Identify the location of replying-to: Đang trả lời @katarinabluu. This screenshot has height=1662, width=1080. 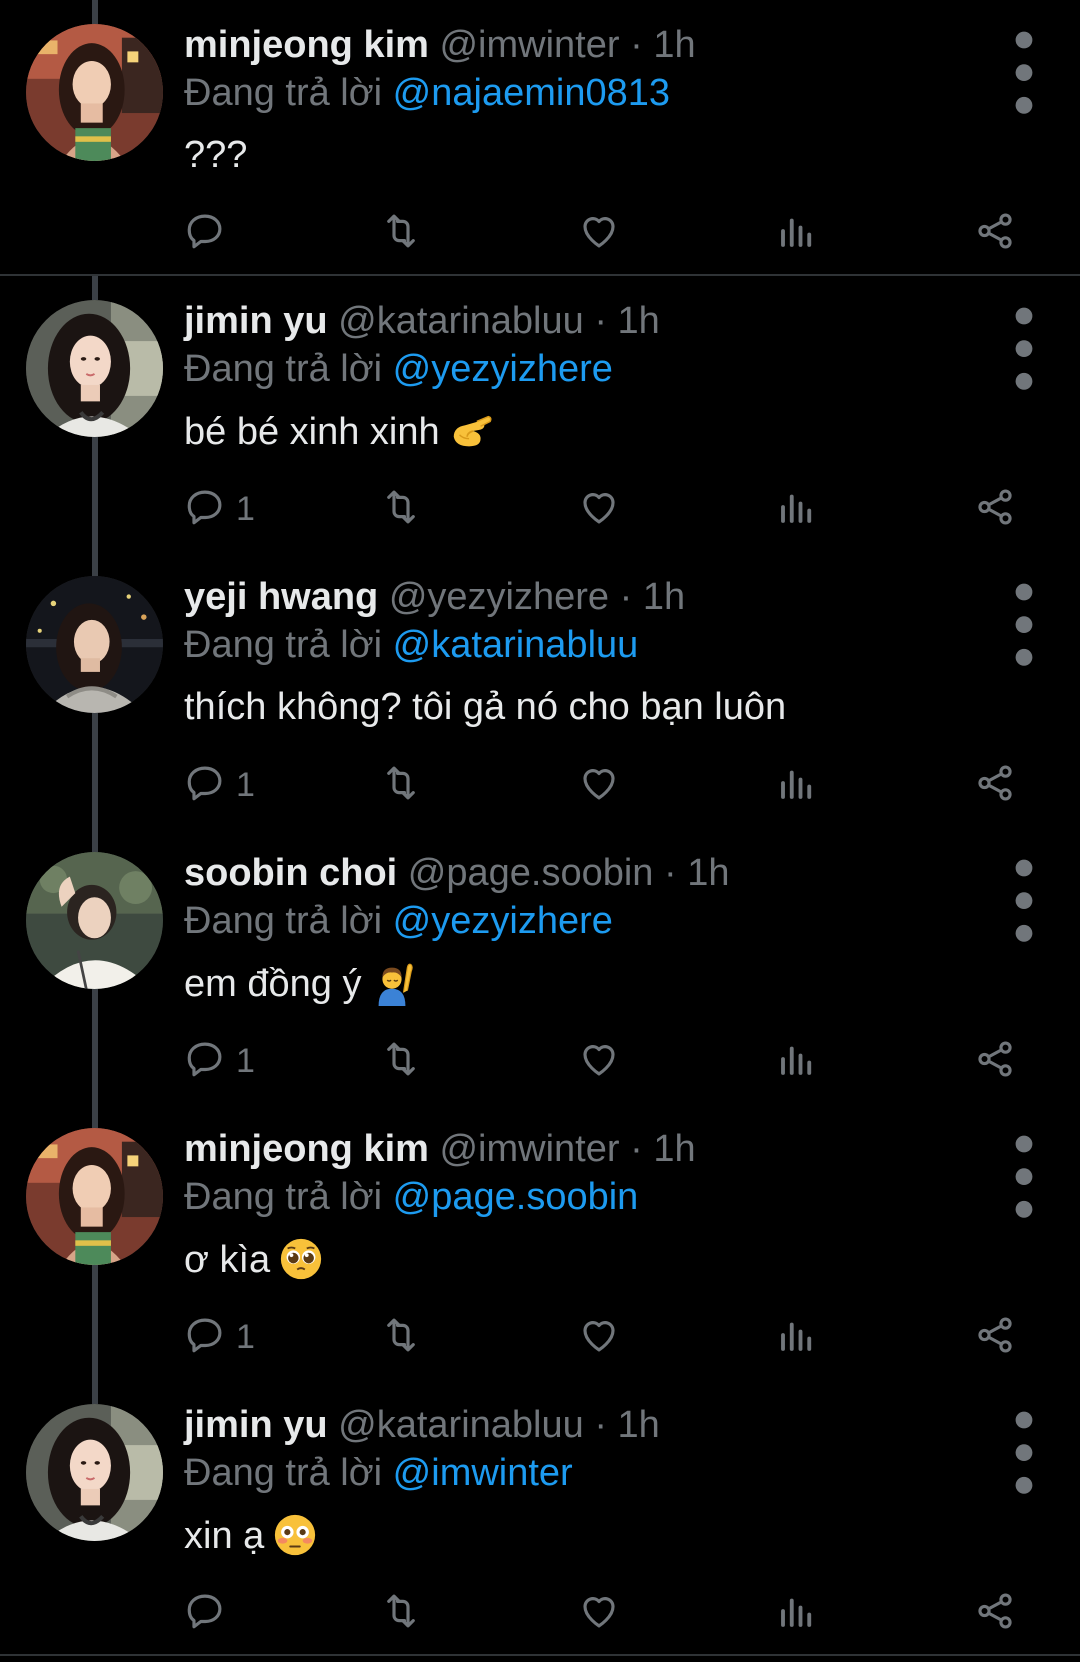
(411, 645).